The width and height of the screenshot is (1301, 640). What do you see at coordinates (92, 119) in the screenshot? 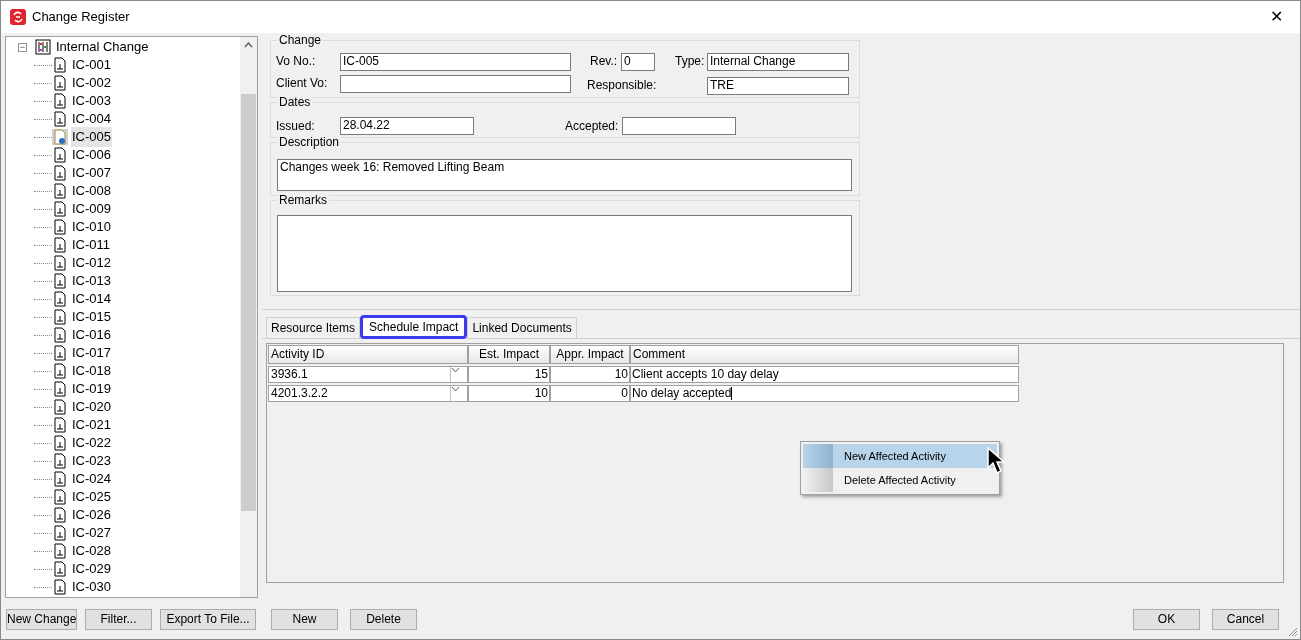
I see `tree-item: IC-004` at bounding box center [92, 119].